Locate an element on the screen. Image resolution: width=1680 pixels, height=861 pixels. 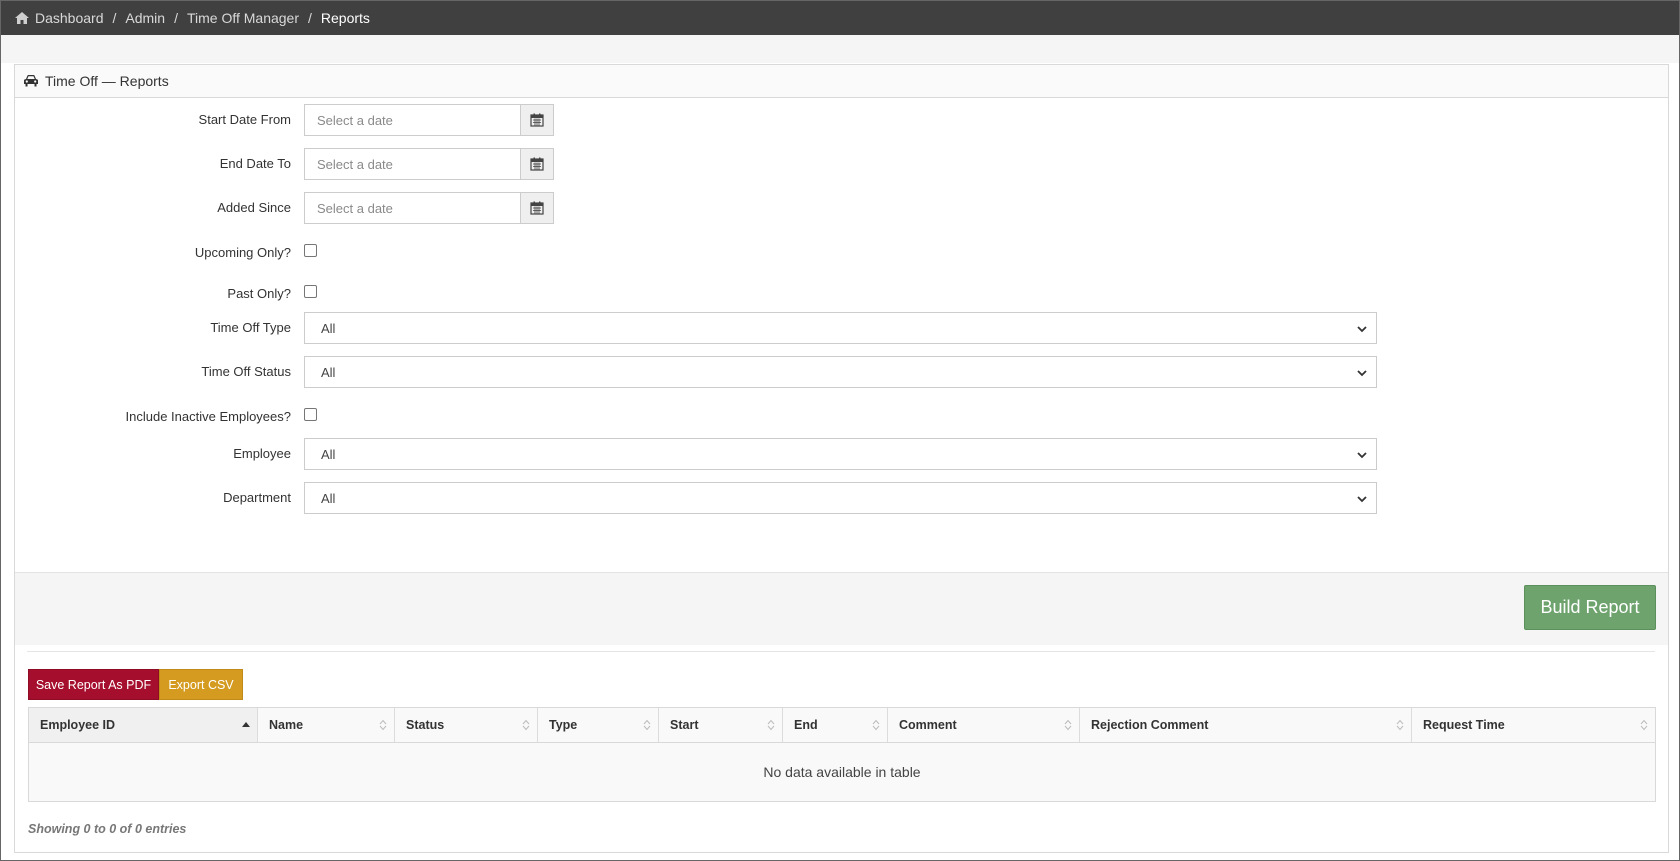
column-label: Name is located at coordinates (286, 725).